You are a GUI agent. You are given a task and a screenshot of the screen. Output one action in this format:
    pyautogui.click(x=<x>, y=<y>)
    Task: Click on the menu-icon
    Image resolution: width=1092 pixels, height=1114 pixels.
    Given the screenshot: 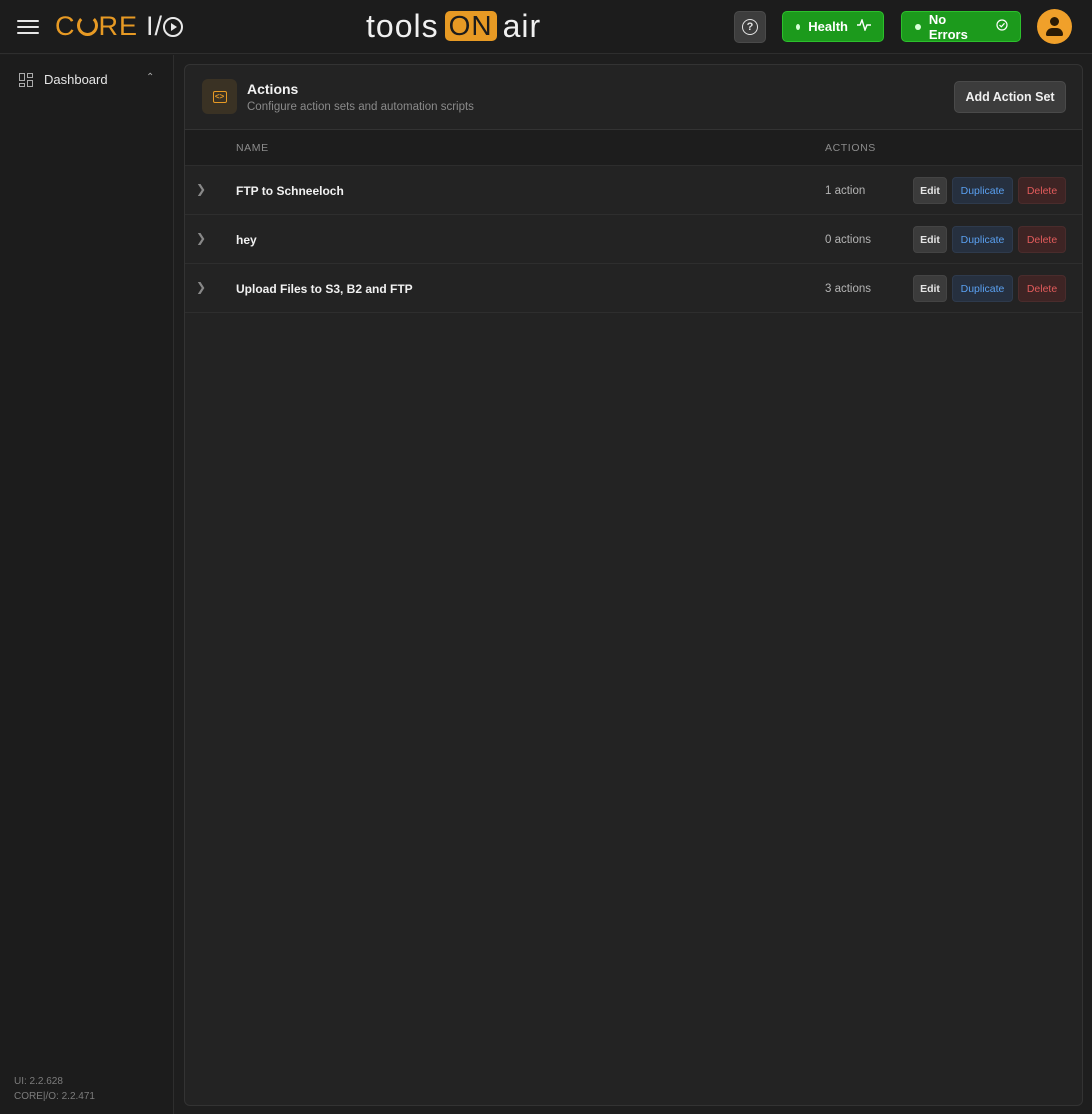 What is the action you would take?
    pyautogui.click(x=28, y=27)
    